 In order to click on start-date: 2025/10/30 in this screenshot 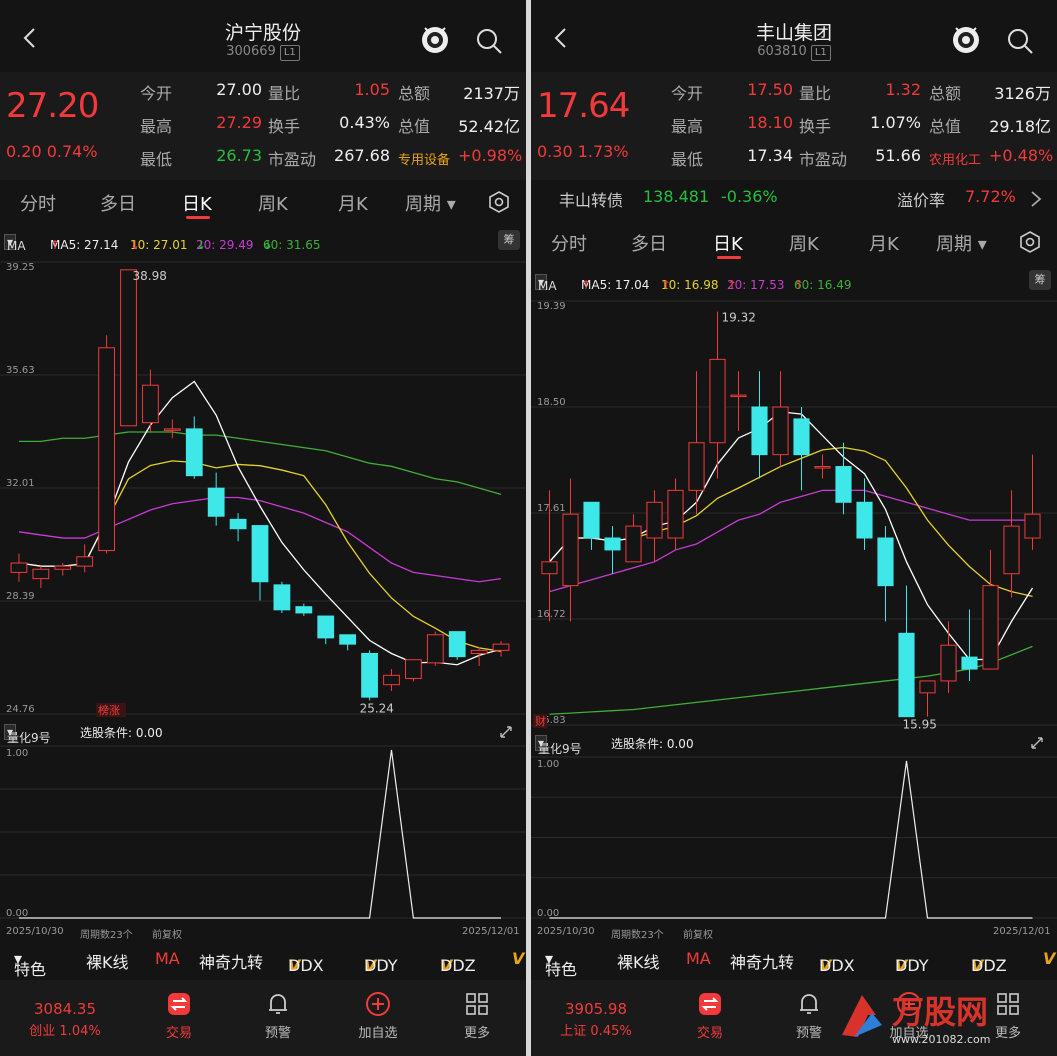, I will do `click(566, 931)`.